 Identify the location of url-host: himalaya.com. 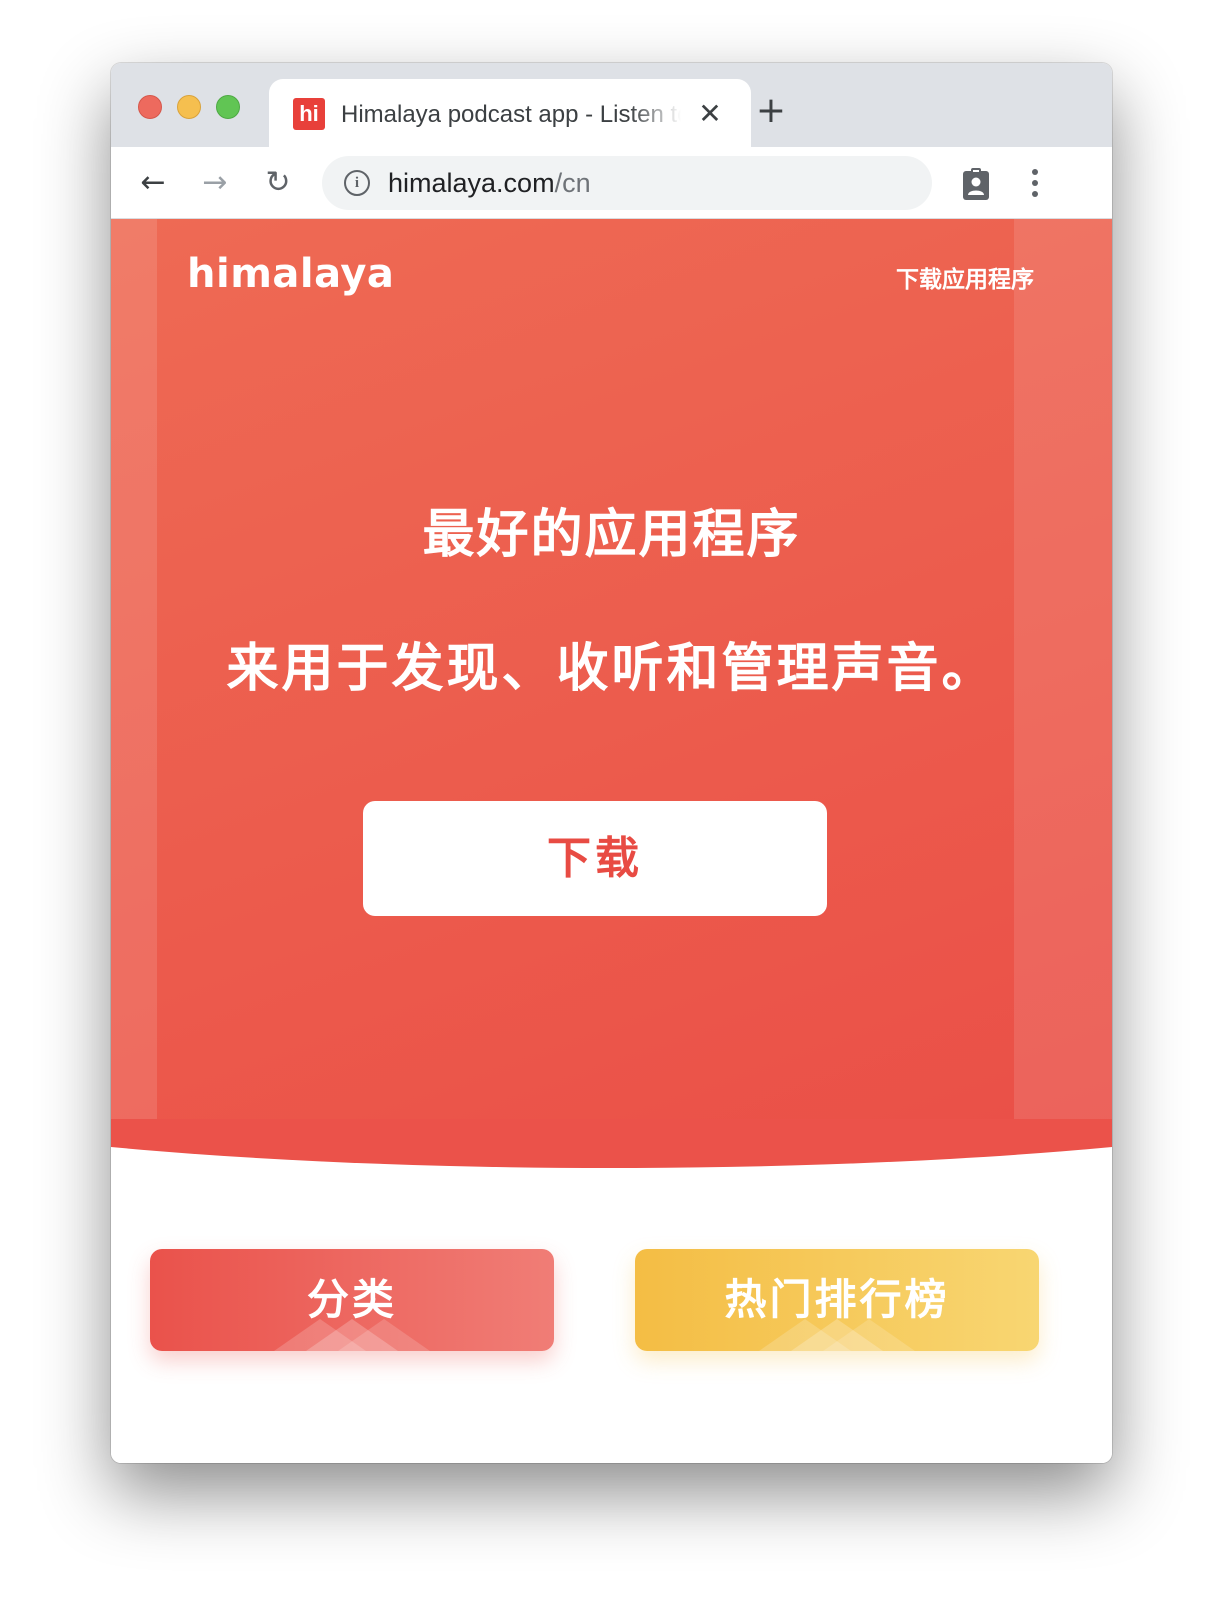
(471, 183).